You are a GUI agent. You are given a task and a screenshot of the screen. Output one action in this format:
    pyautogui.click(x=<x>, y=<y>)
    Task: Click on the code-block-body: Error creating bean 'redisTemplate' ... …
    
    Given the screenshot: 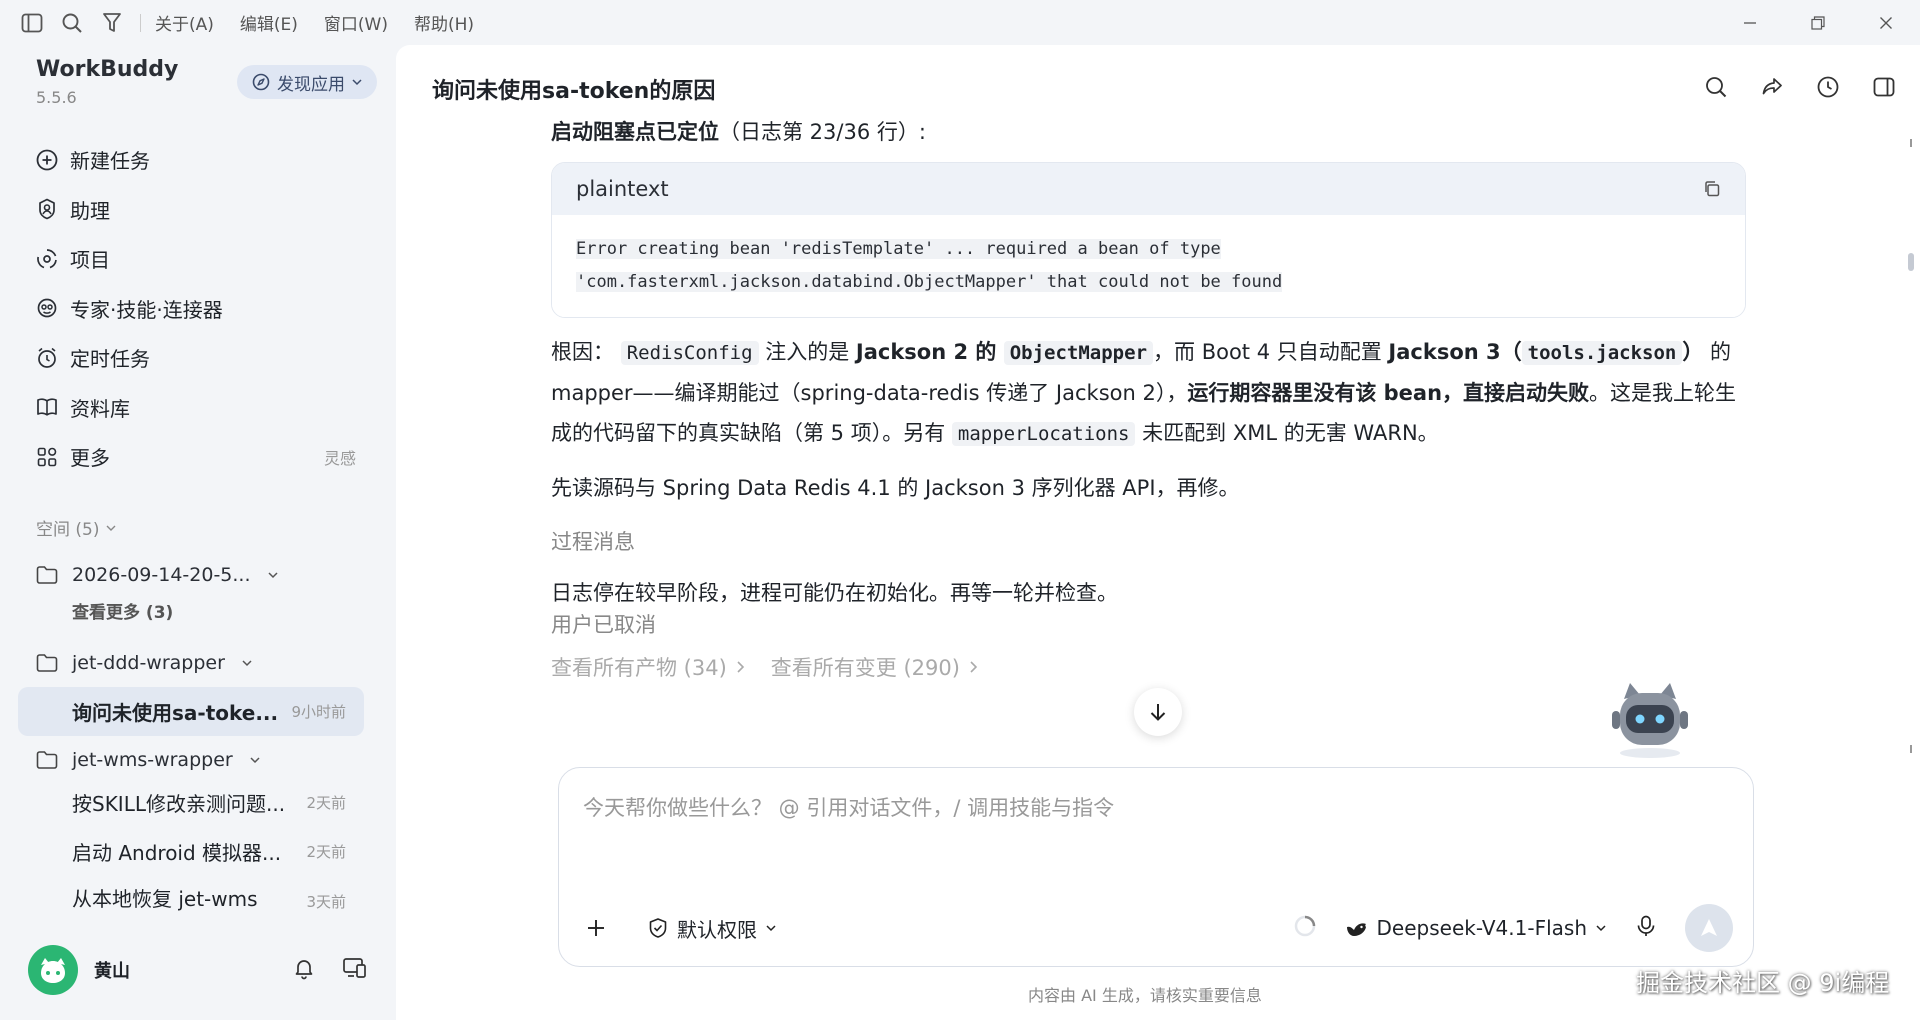 What is the action you would take?
    pyautogui.click(x=1148, y=266)
    